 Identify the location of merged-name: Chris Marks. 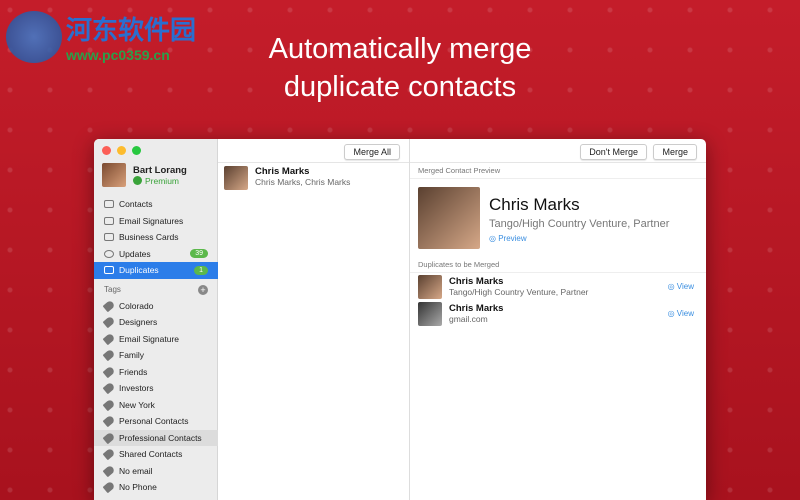
(534, 204).